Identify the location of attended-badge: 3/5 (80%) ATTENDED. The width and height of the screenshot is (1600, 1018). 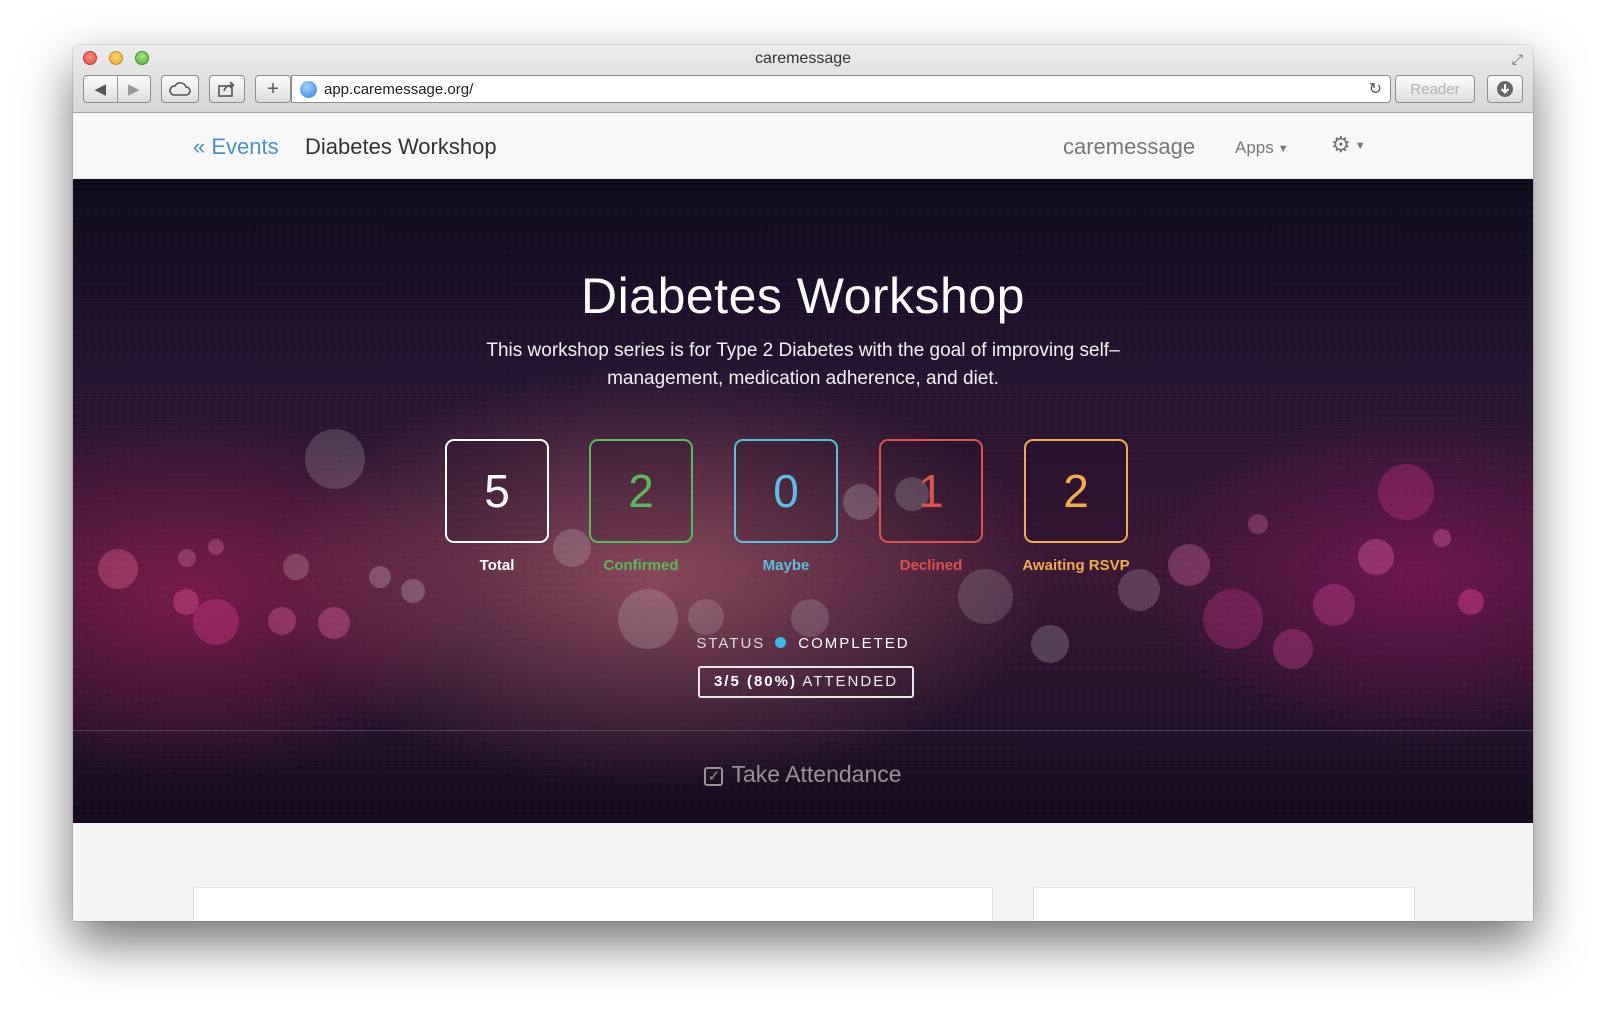
(806, 682).